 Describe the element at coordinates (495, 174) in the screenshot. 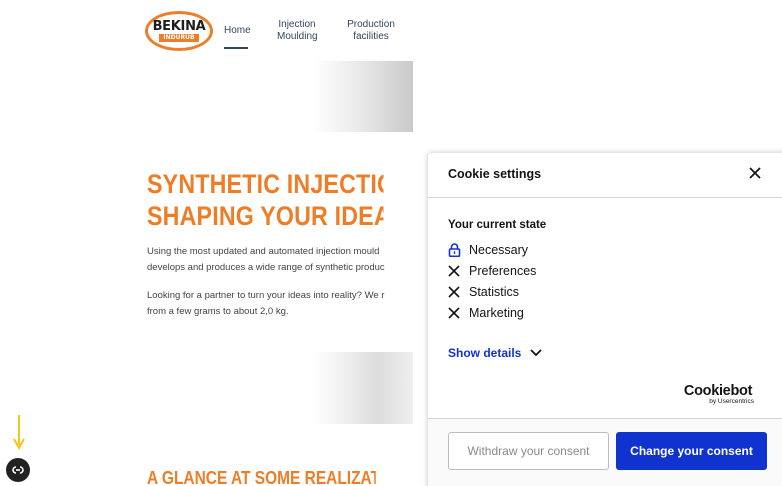

I see `cookie-panel-title: Cookie settings` at that location.